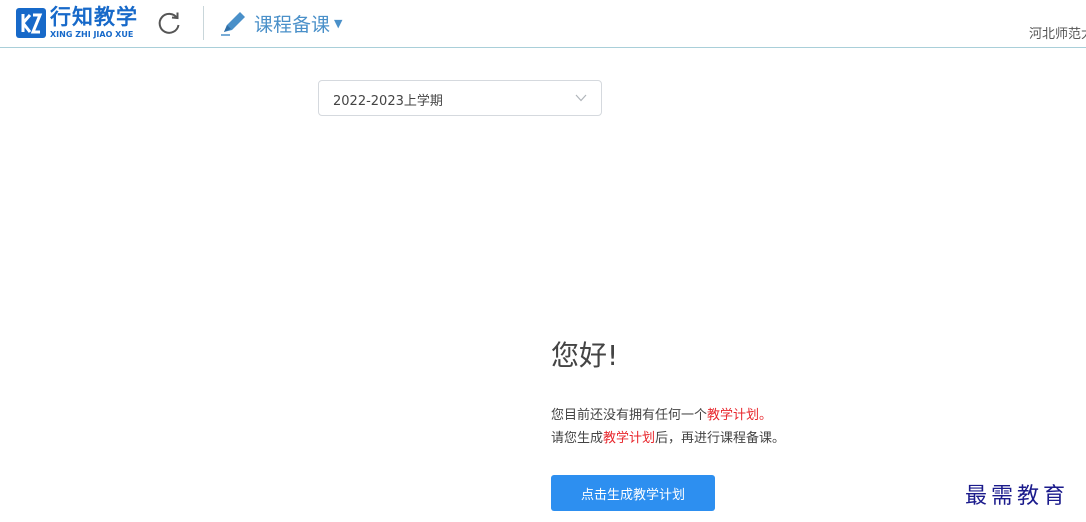  Describe the element at coordinates (543, 24) in the screenshot. I see `top-header: 行知教学 XING ZHI JIAO XUE 课程备课 ▼ 河北师范大` at that location.